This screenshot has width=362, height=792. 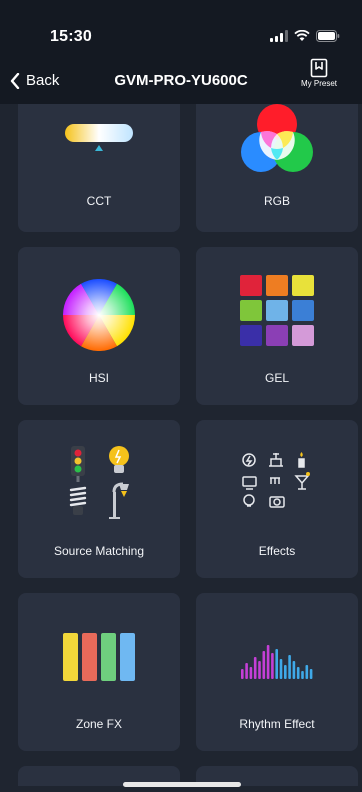 What do you see at coordinates (99, 168) in the screenshot?
I see `mode-card-cct: CCT` at bounding box center [99, 168].